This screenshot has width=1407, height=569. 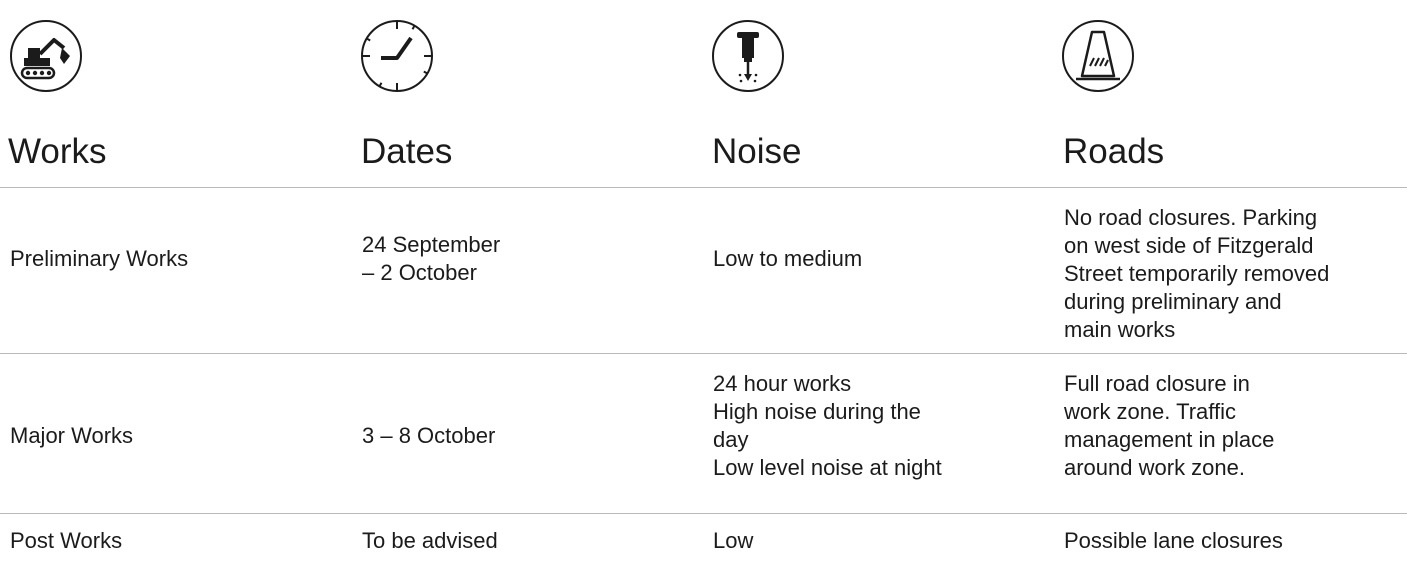 I want to click on works-cell: Post Works, so click(x=66, y=540).